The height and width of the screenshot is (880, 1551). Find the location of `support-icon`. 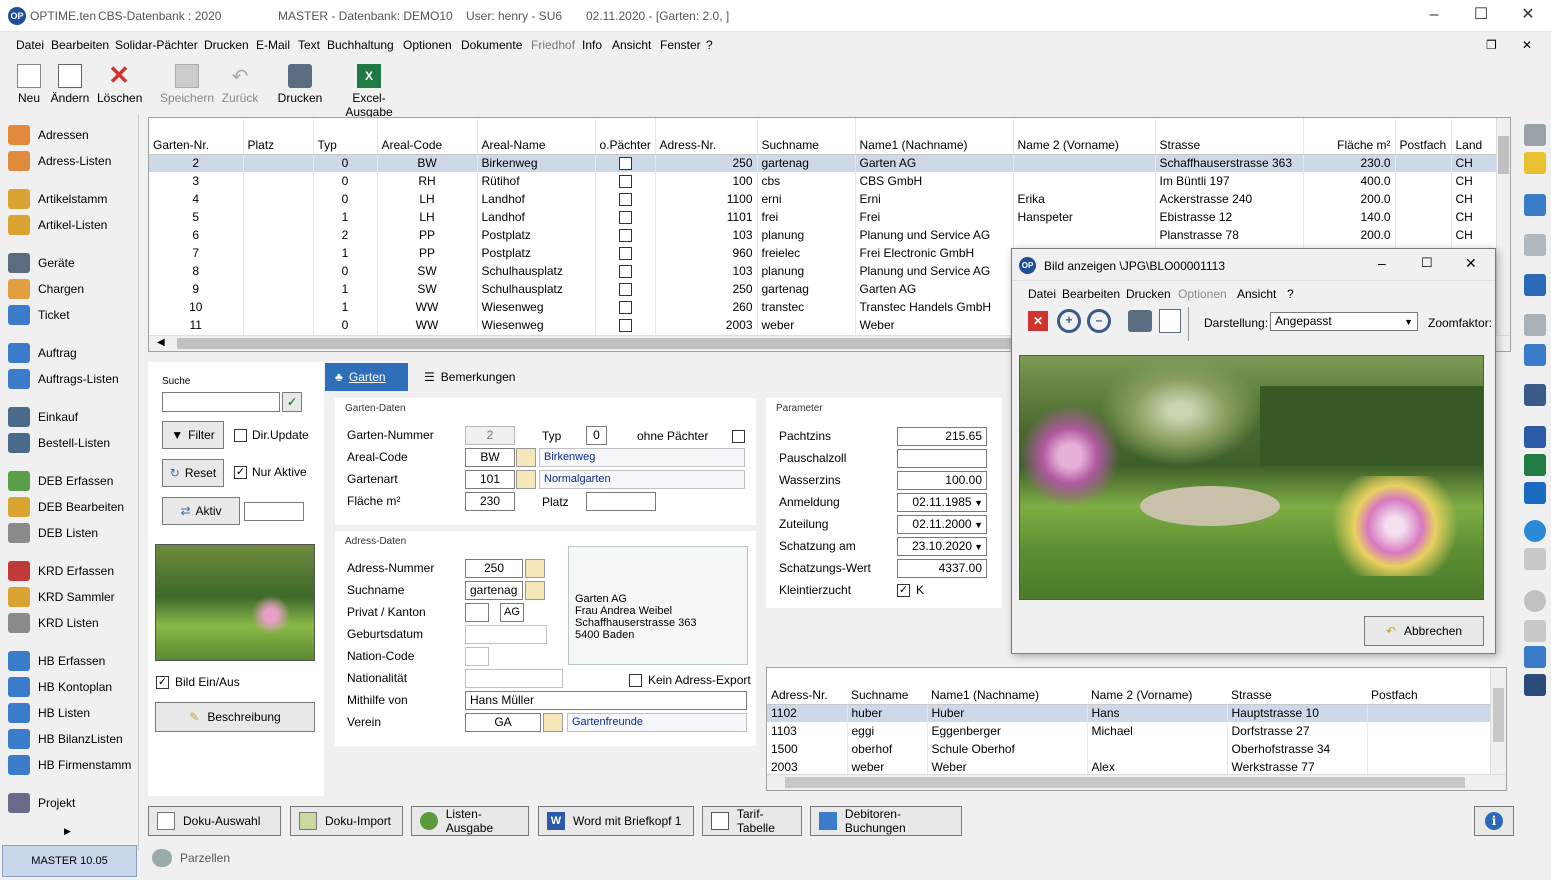

support-icon is located at coordinates (1535, 601).